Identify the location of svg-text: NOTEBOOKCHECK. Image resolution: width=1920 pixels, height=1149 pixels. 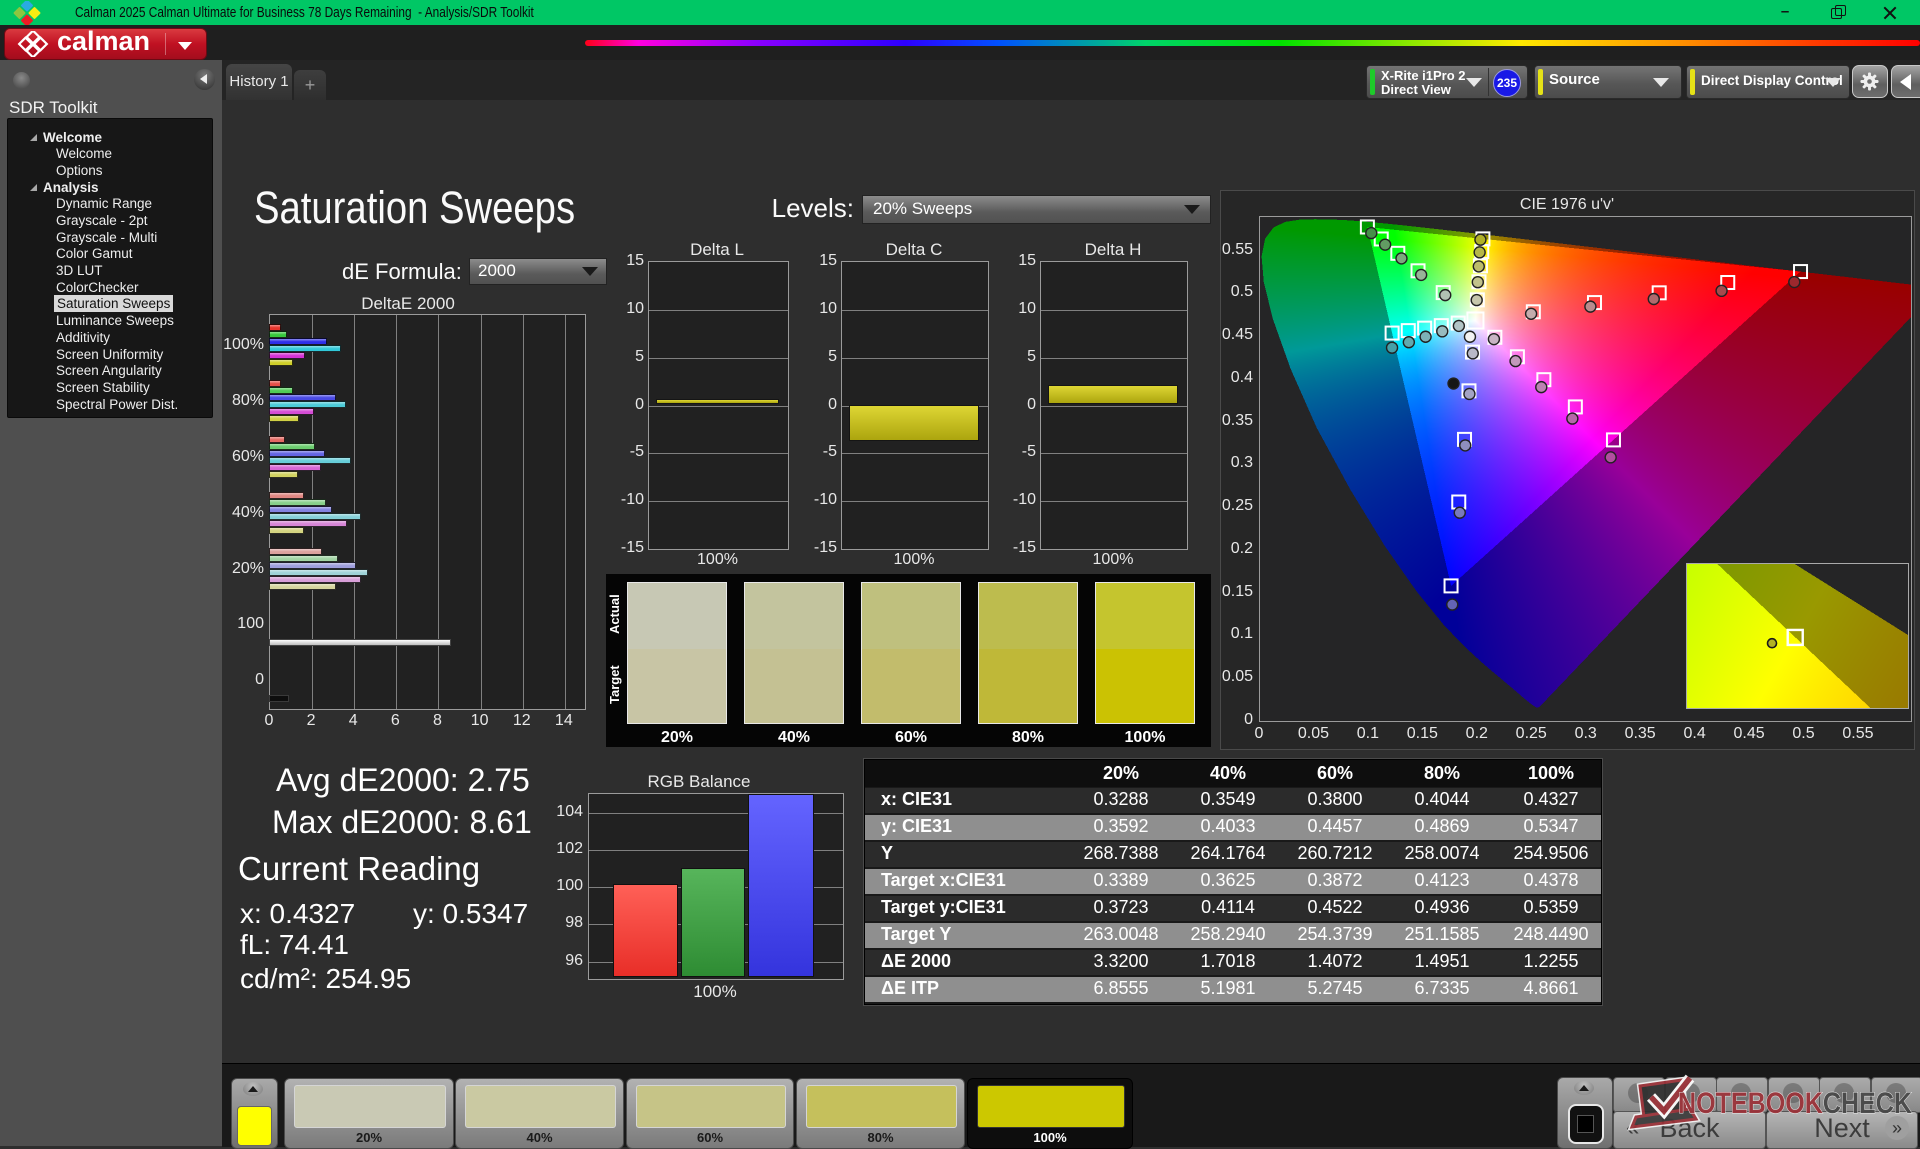
(1795, 1103).